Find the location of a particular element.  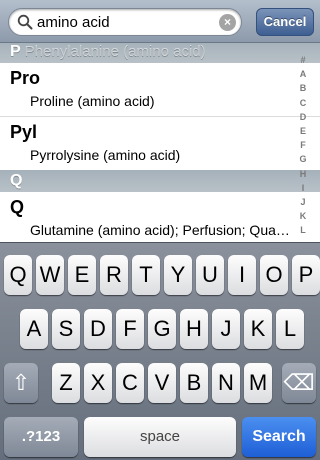

index-letter: E is located at coordinates (303, 131).